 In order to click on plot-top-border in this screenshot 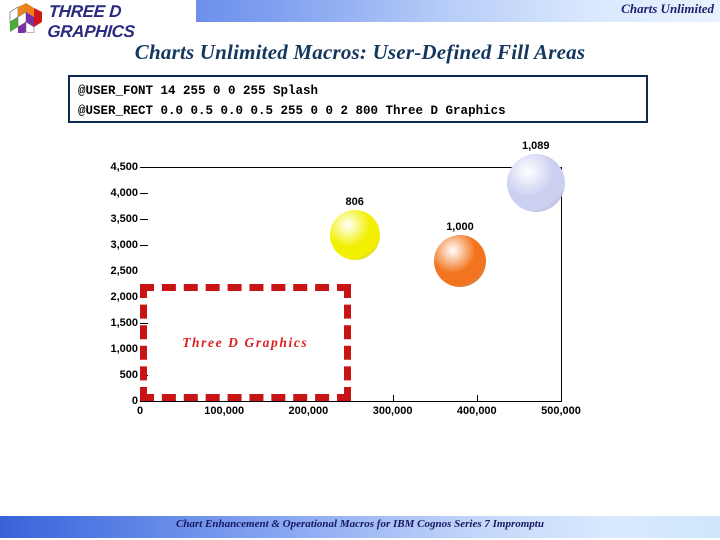, I will do `click(351, 167)`.